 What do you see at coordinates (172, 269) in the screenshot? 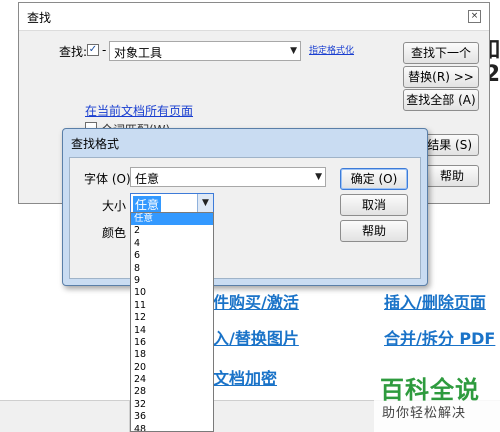
I see `size-option: 8` at bounding box center [172, 269].